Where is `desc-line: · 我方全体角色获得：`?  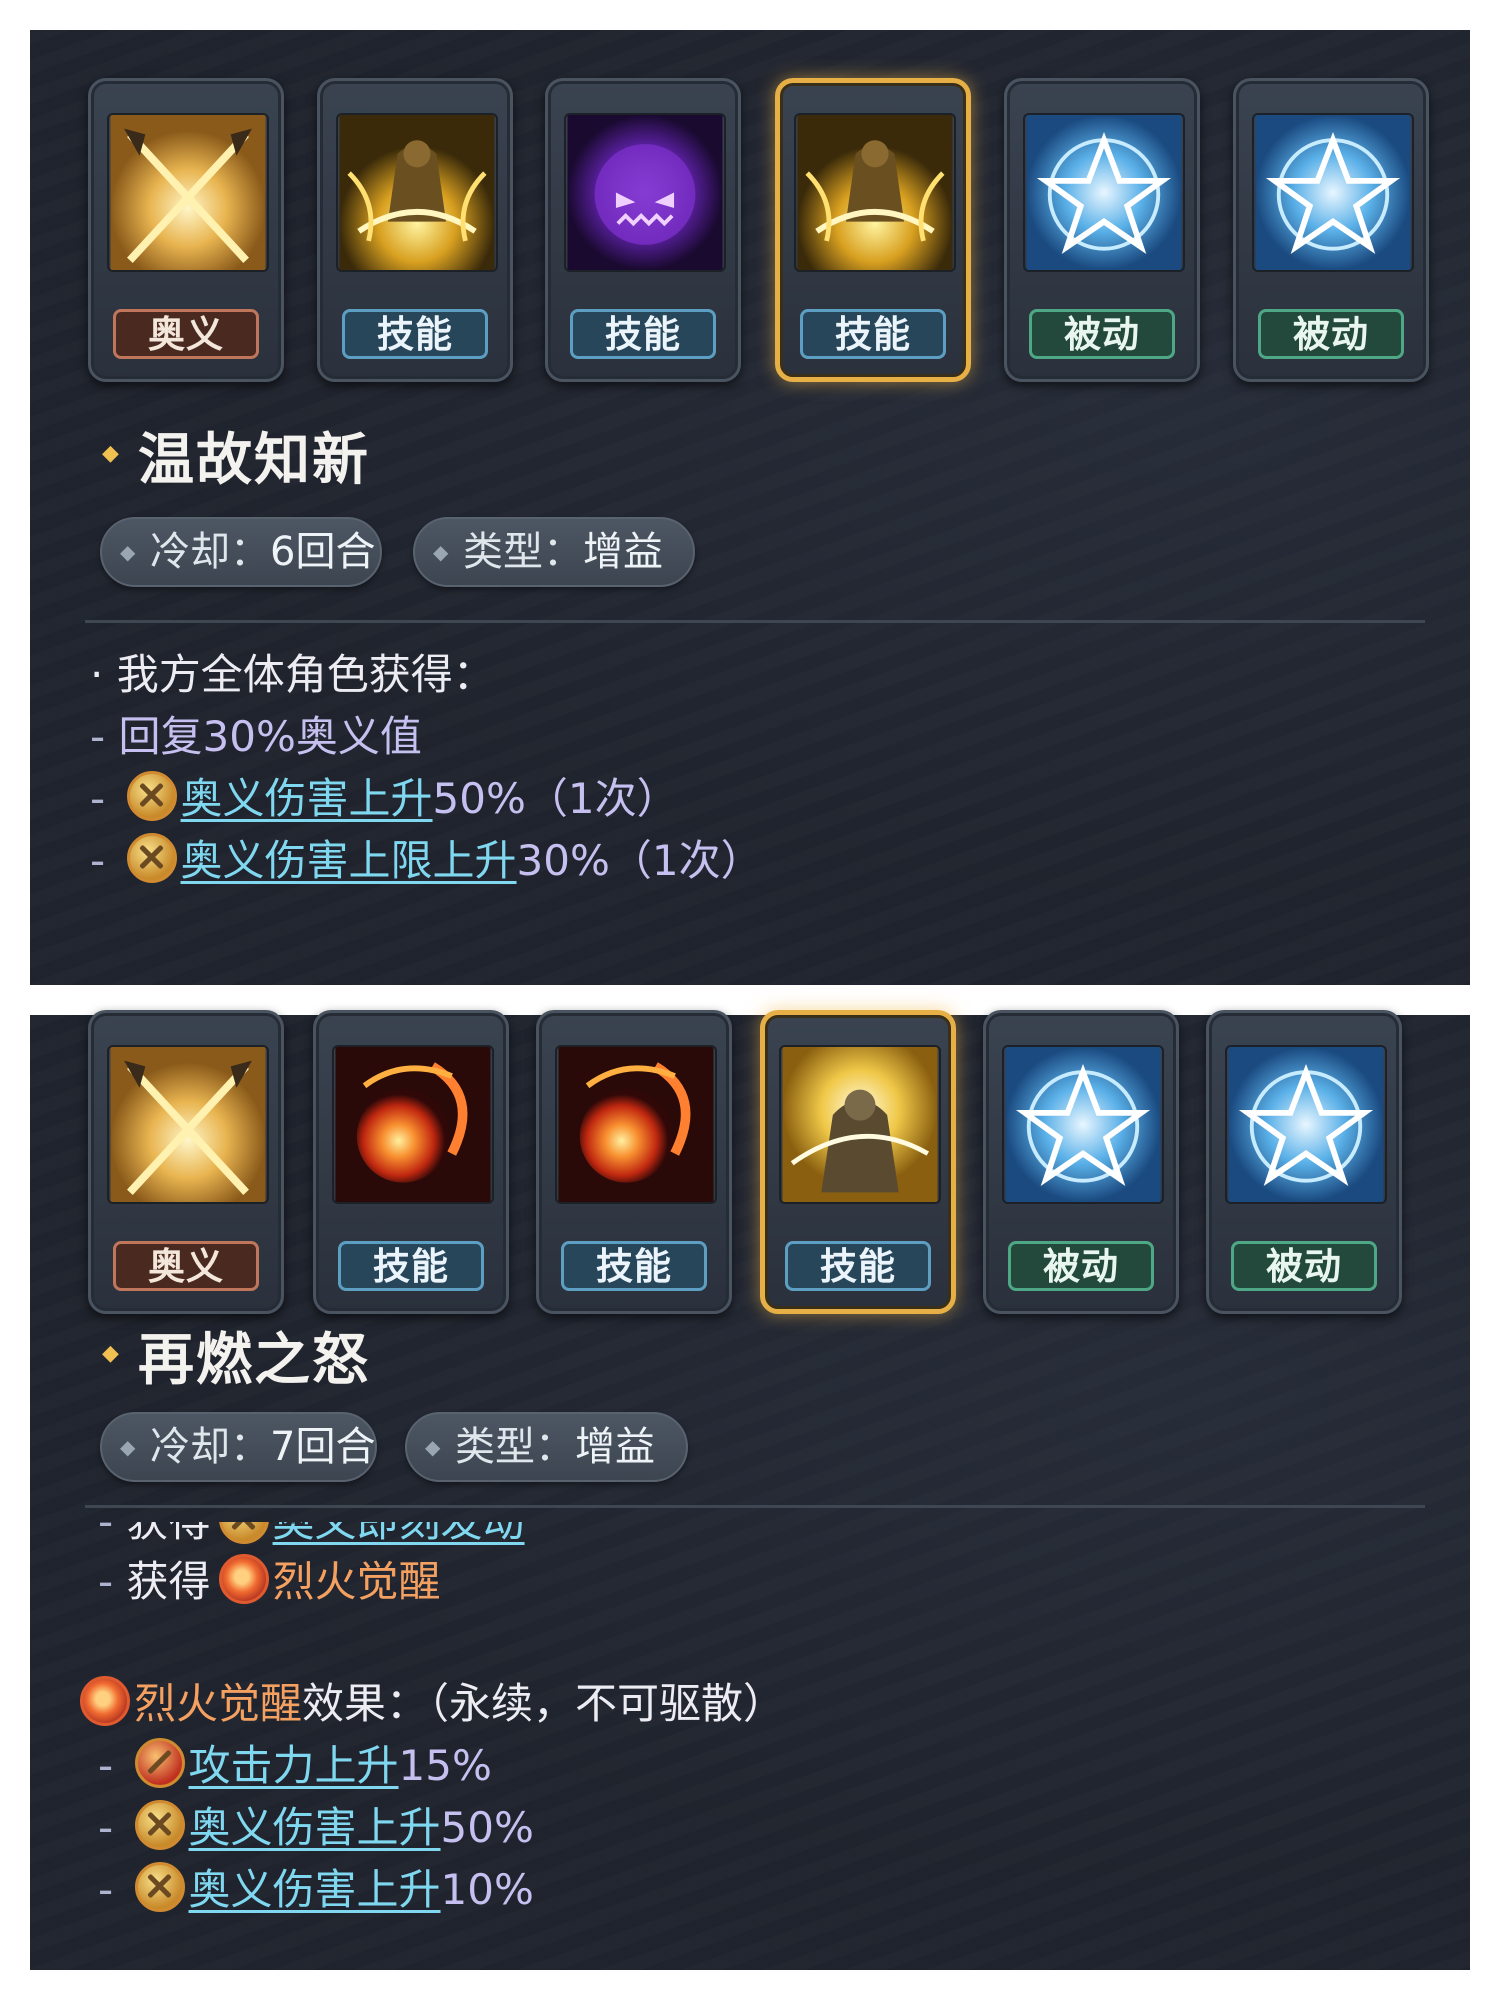 desc-line: · 我方全体角色获得： is located at coordinates (292, 674).